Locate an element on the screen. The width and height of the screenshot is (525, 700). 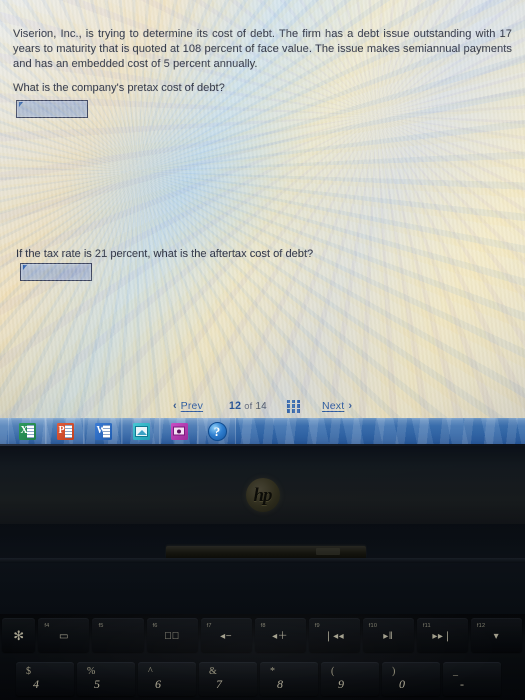
pagination-nav: ‹ Prev 12 of 14 Next › is located at coordinates (262, 406).